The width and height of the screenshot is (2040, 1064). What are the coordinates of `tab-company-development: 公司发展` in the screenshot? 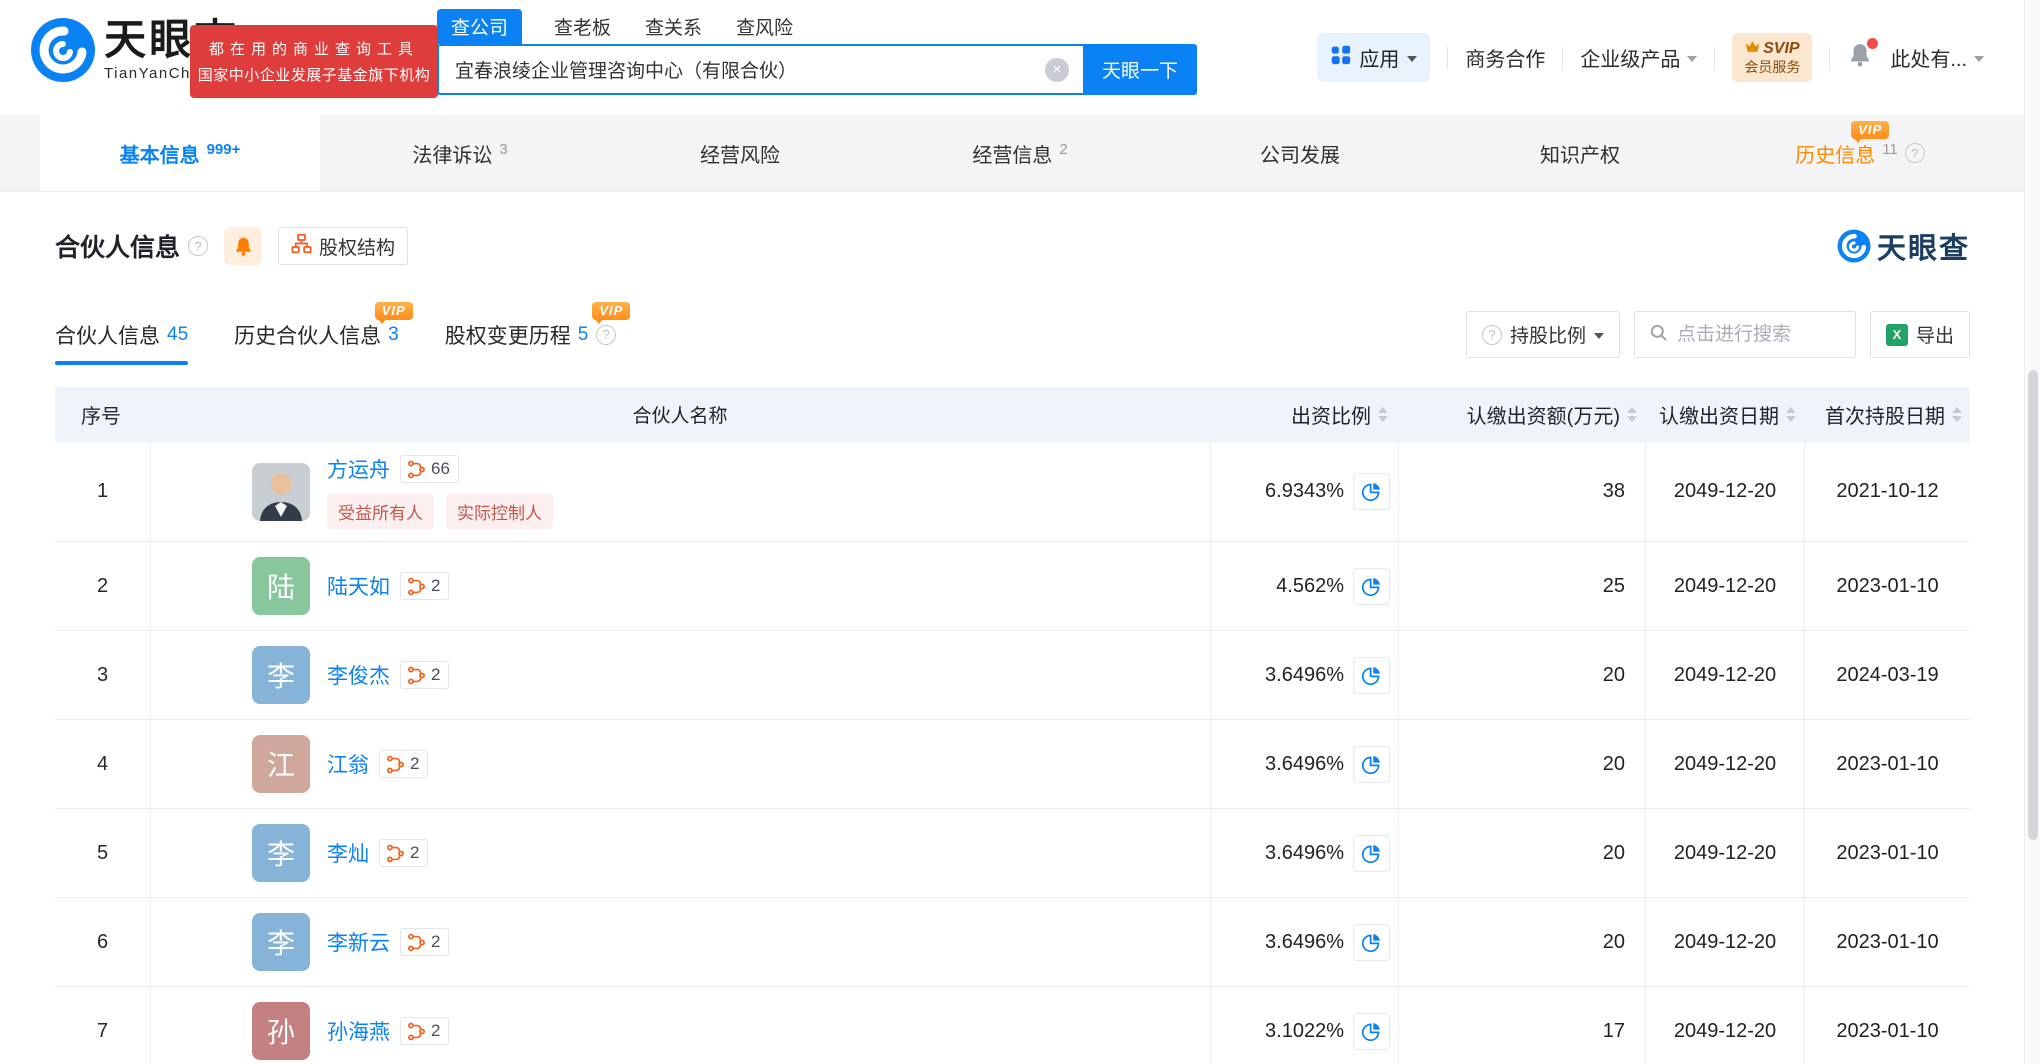 It's located at (1300, 153).